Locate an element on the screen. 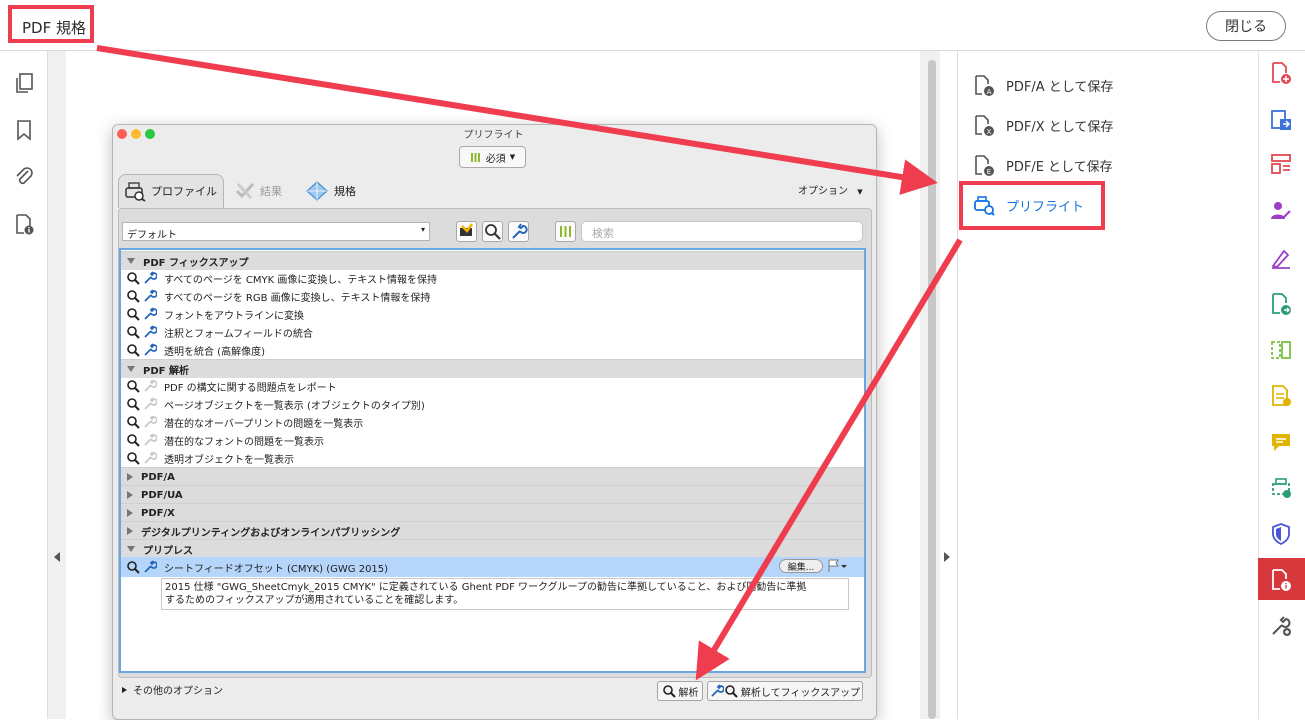  expanded-triangle-icon is located at coordinates (131, 369).